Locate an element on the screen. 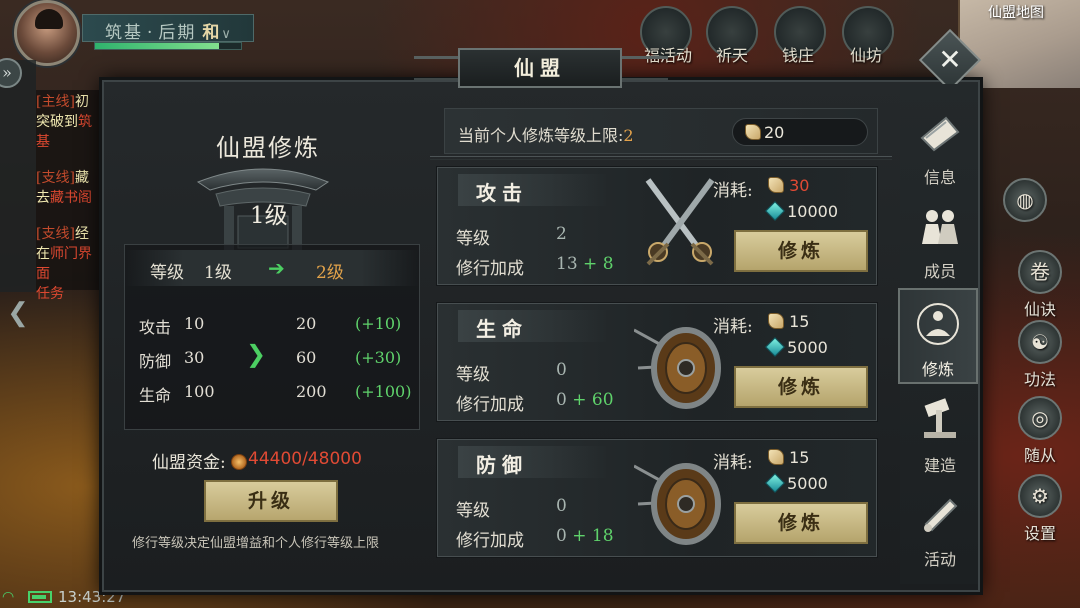  swirl-icon: ◍ is located at coordinates (1025, 200).